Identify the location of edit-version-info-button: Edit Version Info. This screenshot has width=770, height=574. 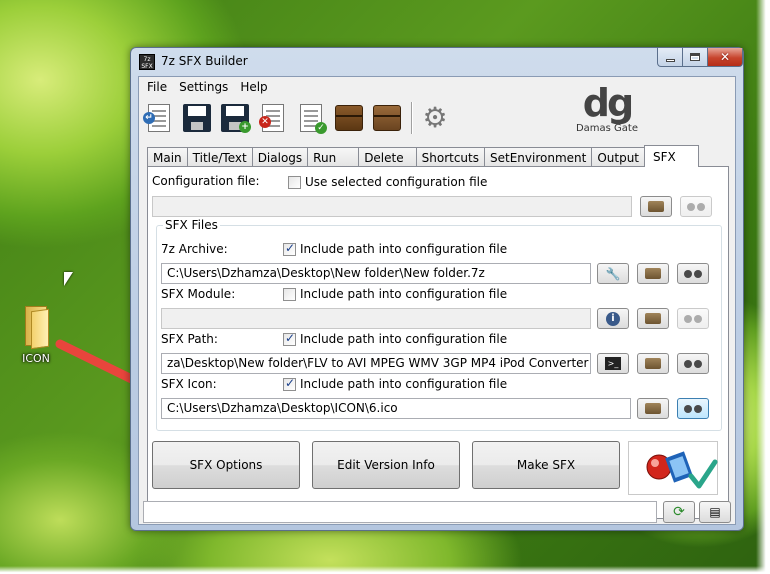
(386, 465).